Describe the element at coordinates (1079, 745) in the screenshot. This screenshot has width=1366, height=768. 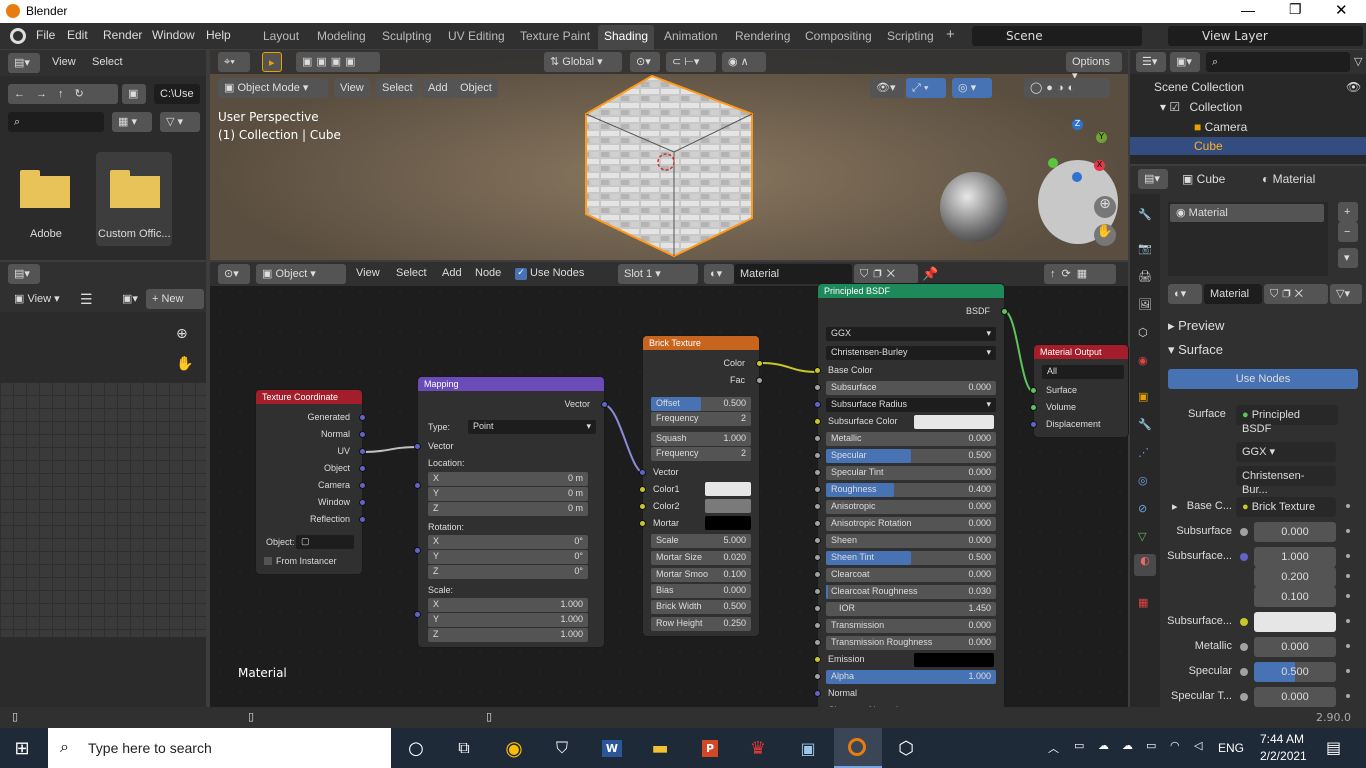
I see `webcam-icon: ▭` at that location.